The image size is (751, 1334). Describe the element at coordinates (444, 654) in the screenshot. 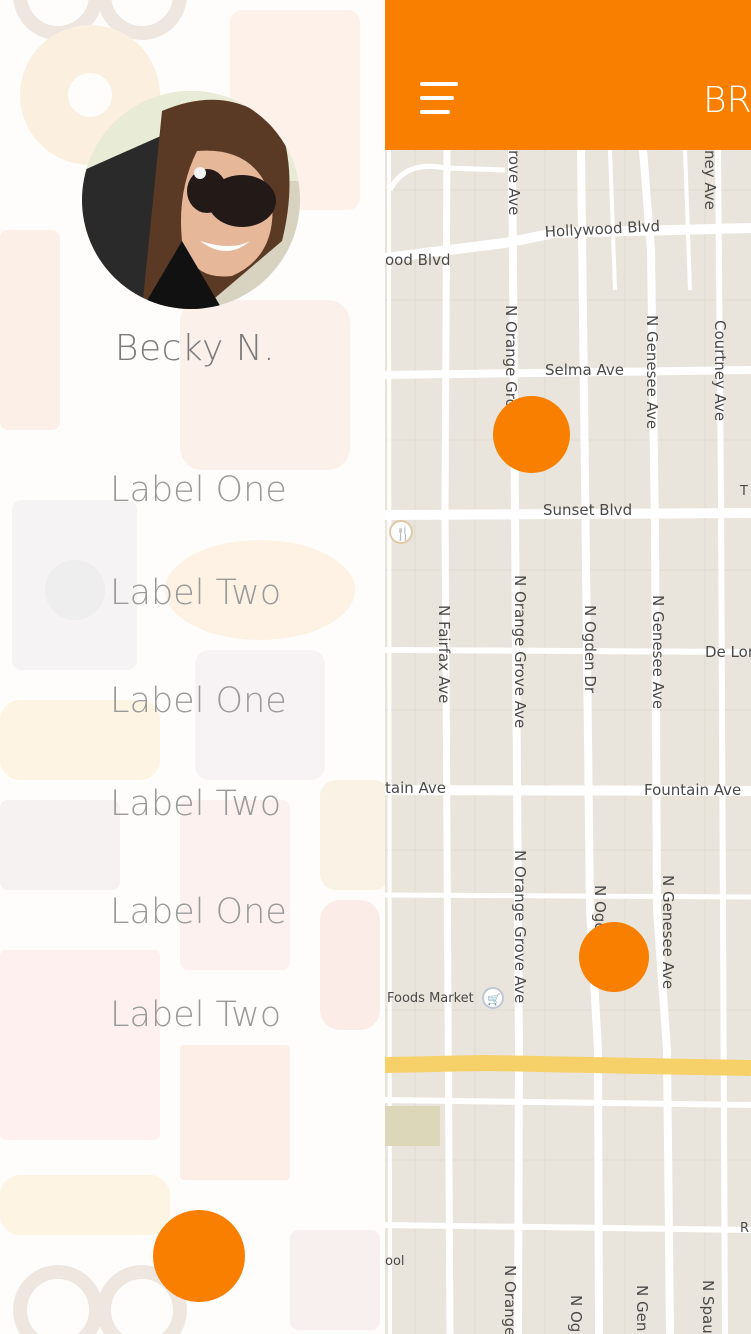

I see `street-label-fairfax: N Fairfax Ave` at that location.